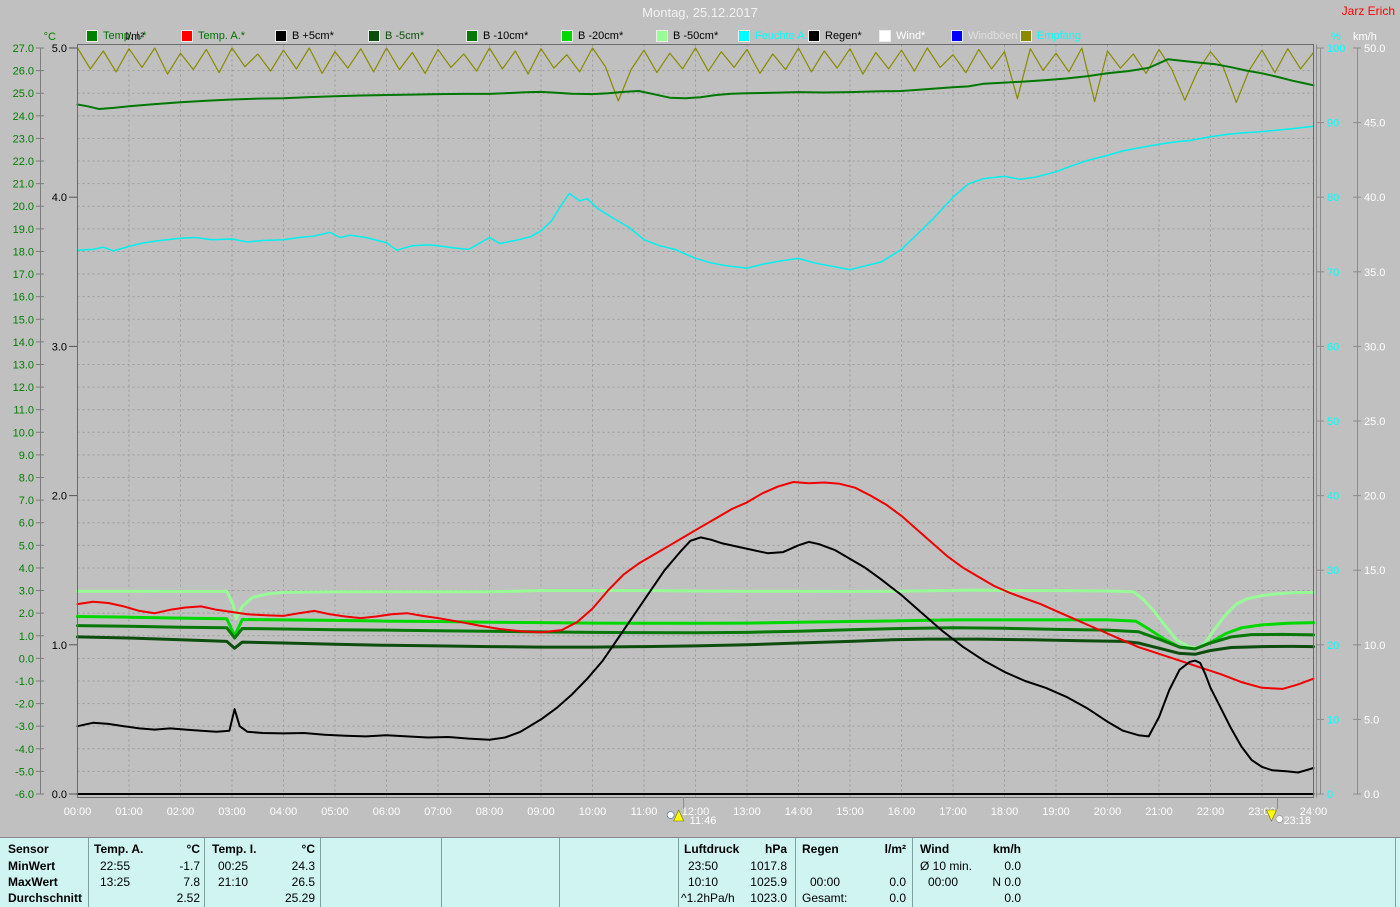 This screenshot has height=907, width=1400. What do you see at coordinates (45, 898) in the screenshot?
I see `row-label-durchschnitt: Durchschnitt` at bounding box center [45, 898].